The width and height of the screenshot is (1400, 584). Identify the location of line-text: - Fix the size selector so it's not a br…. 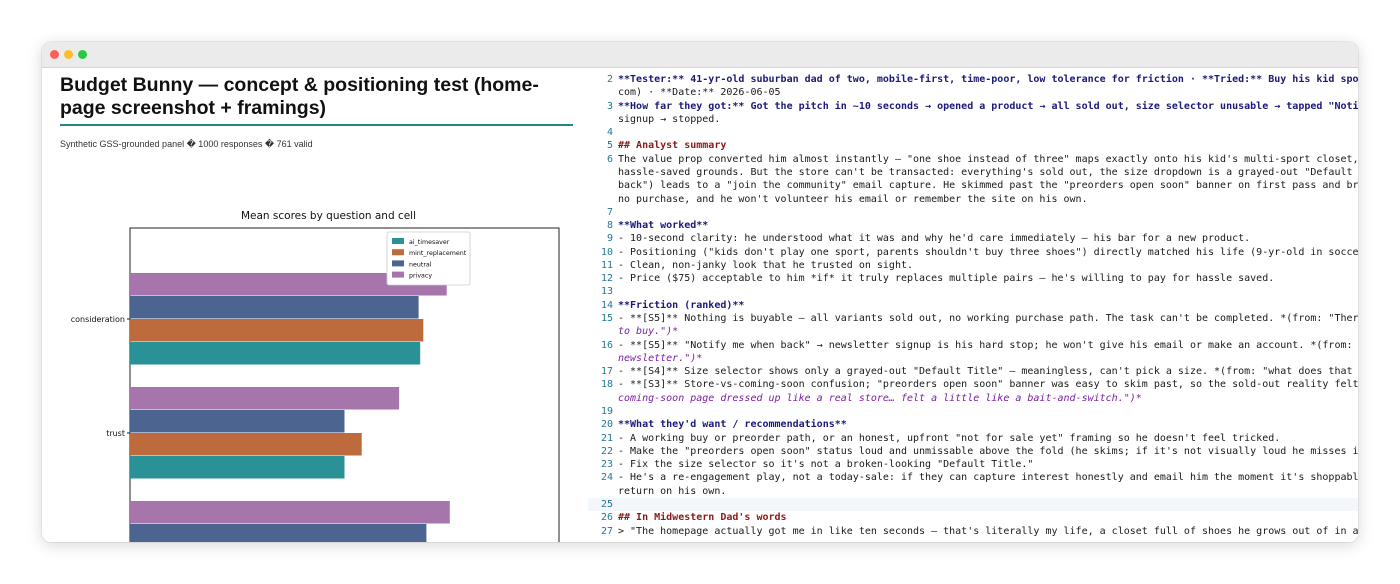
(826, 465).